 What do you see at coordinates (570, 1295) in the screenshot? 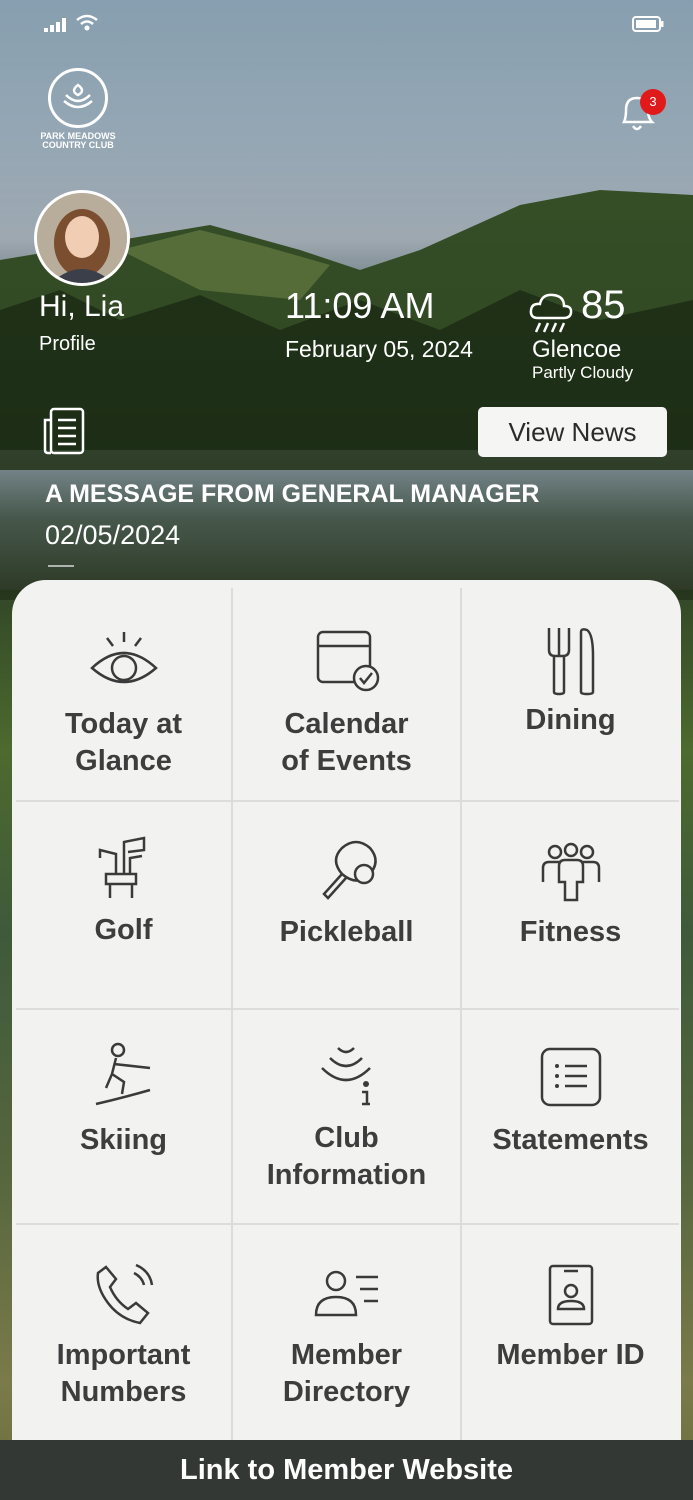
I see `id-badge-icon` at bounding box center [570, 1295].